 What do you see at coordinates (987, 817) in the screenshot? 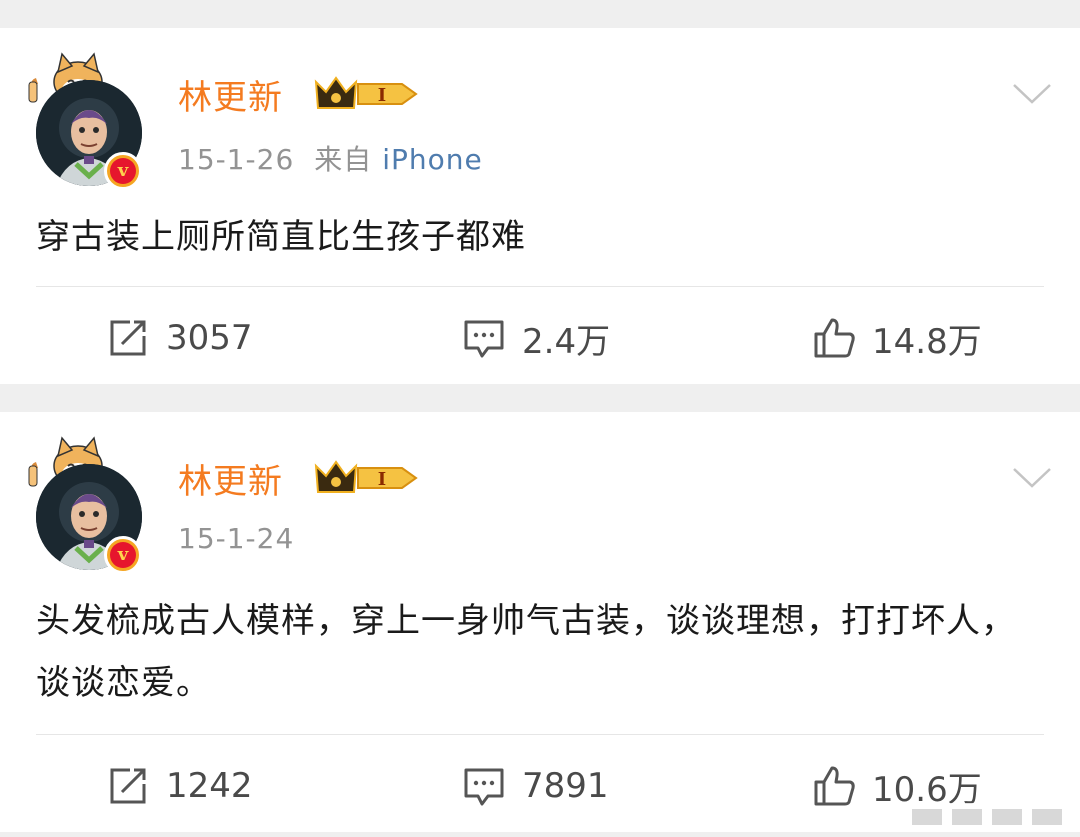
I see `watermark-icon` at bounding box center [987, 817].